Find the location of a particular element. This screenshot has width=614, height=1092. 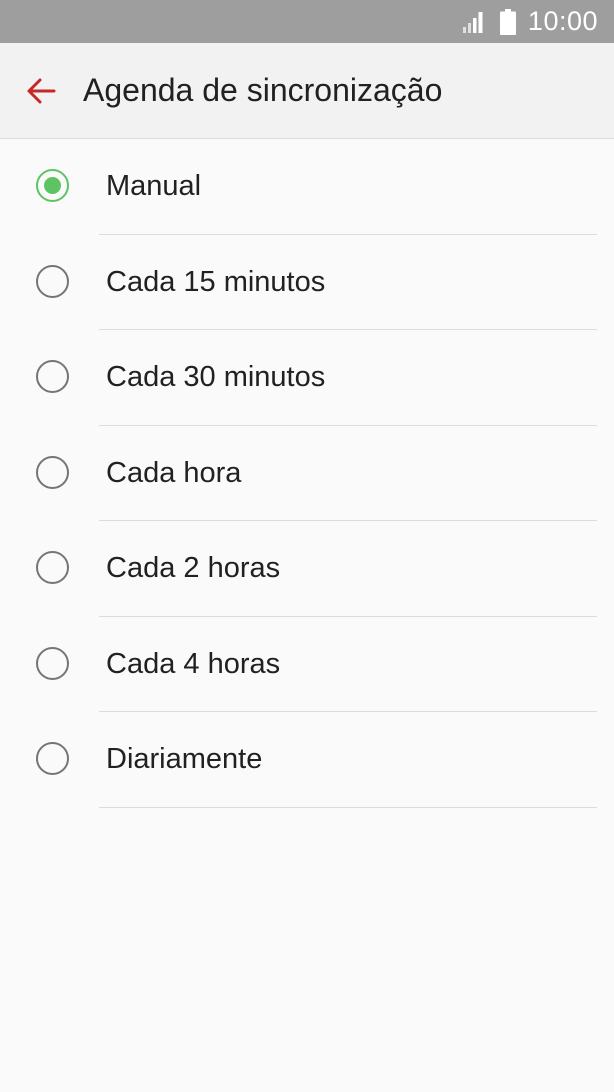

battery-icon is located at coordinates (507, 21).